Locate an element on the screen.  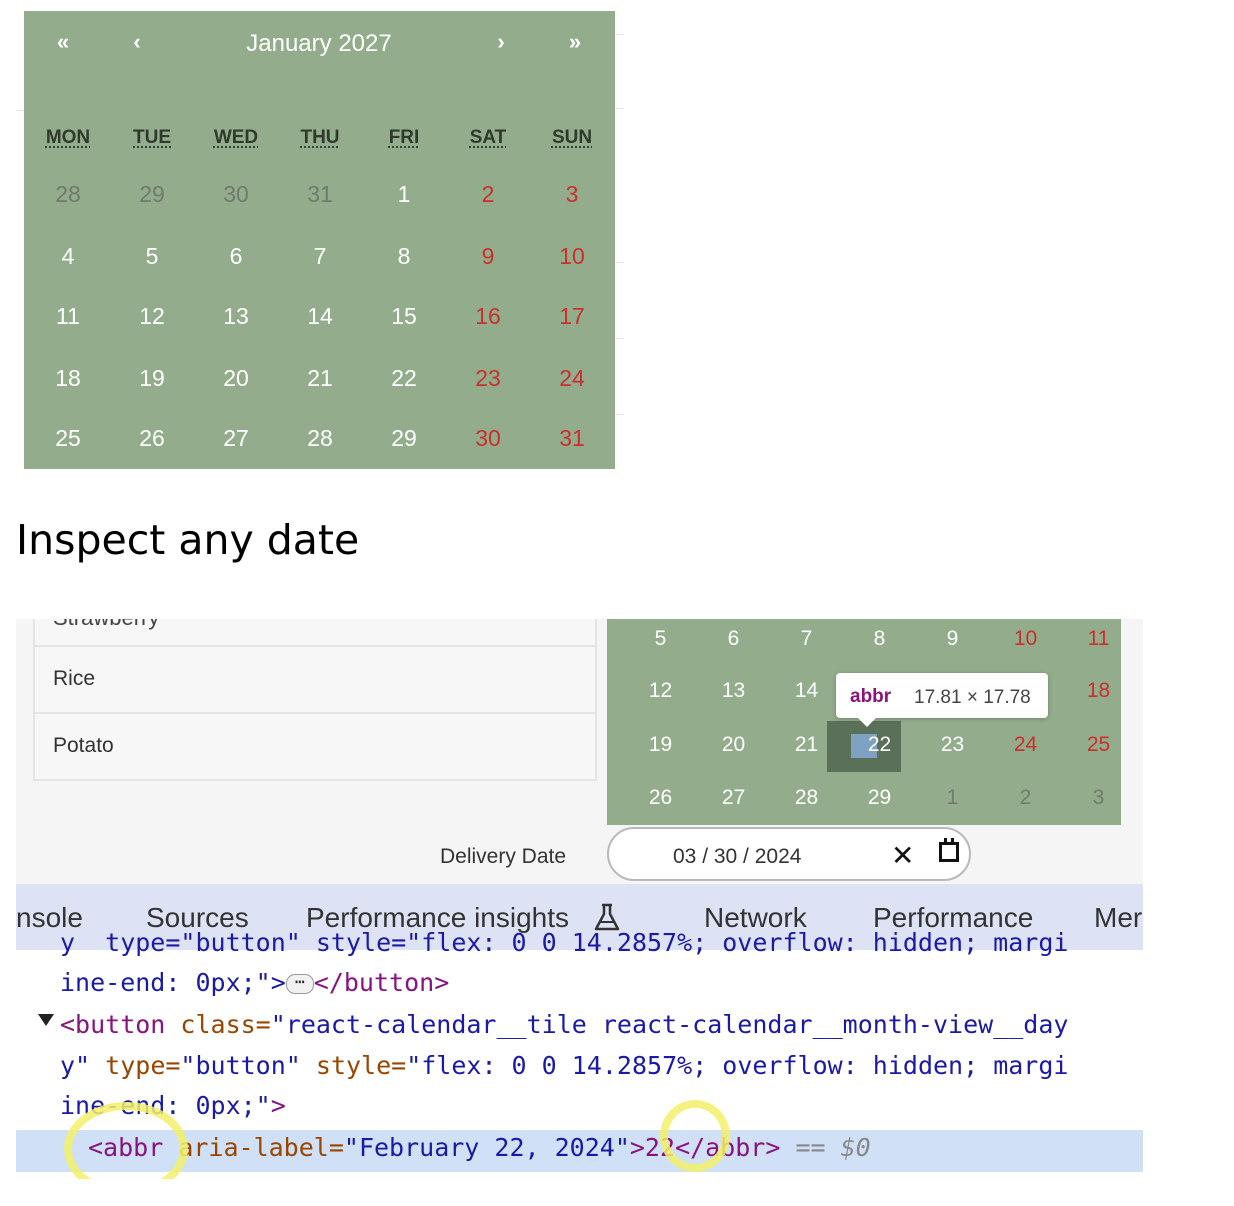
calendar-icon is located at coordinates (949, 850).